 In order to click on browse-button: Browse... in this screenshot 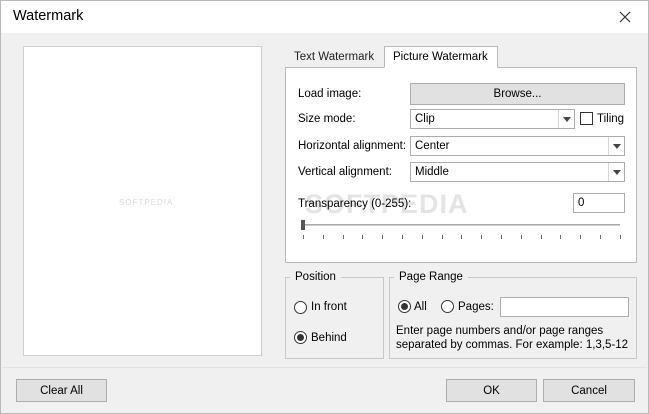, I will do `click(517, 94)`.